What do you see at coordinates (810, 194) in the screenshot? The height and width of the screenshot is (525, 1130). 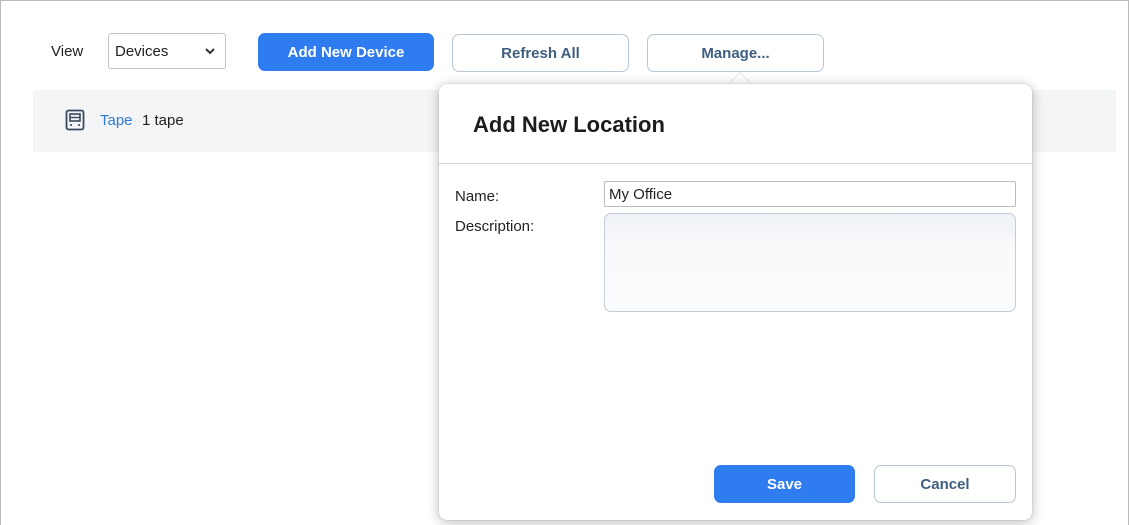 I see `name-input` at bounding box center [810, 194].